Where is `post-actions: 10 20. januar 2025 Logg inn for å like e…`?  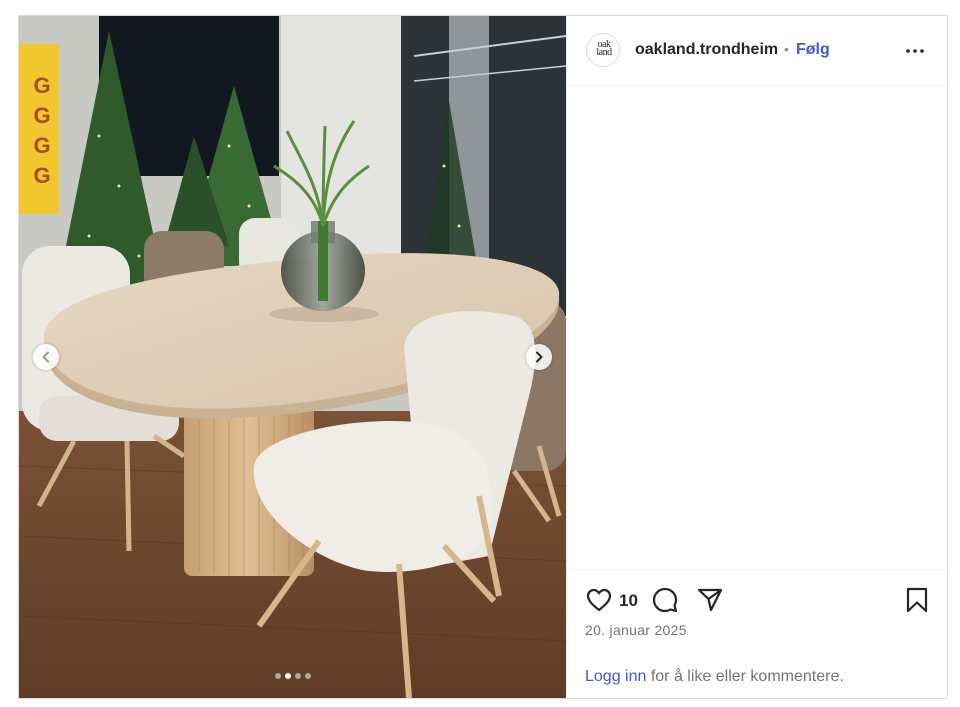 post-actions: 10 20. januar 2025 Logg inn for å like e… is located at coordinates (757, 634).